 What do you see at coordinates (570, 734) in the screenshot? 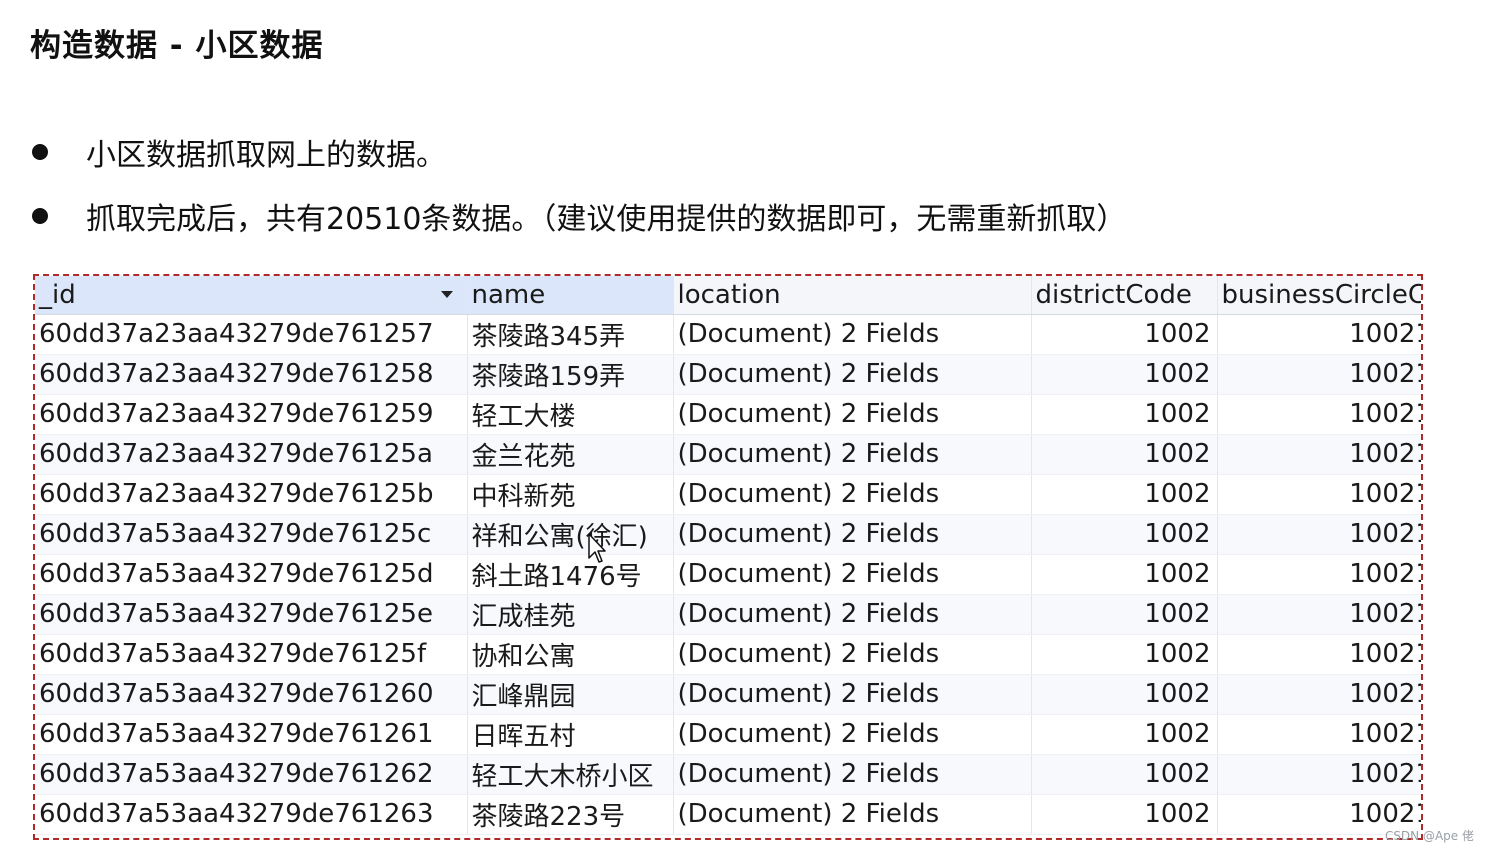
I see `cell-name: 日晖五村` at bounding box center [570, 734].